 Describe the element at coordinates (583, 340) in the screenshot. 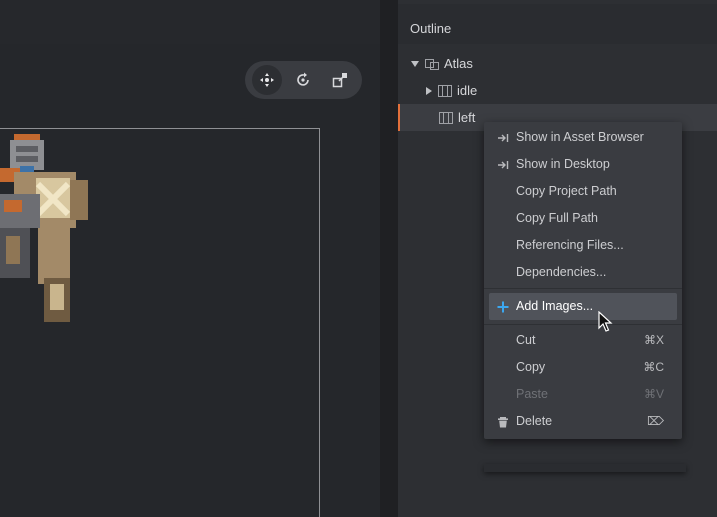

I see `menu-item-cut: Cut ⌘X` at that location.